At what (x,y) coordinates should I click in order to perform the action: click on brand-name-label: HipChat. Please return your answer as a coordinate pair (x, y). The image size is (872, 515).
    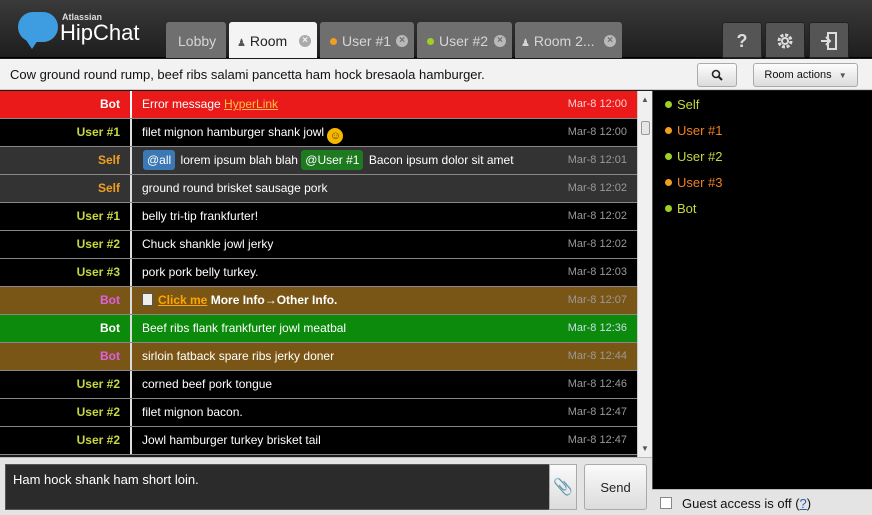
    Looking at the image, I should click on (100, 32).